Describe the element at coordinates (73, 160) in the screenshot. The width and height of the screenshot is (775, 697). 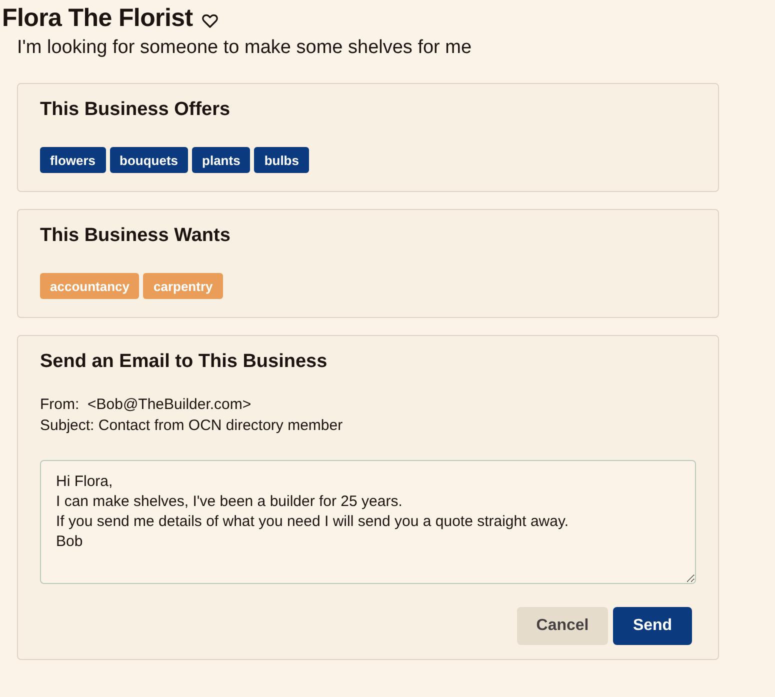
I see `tag: flowers` at that location.